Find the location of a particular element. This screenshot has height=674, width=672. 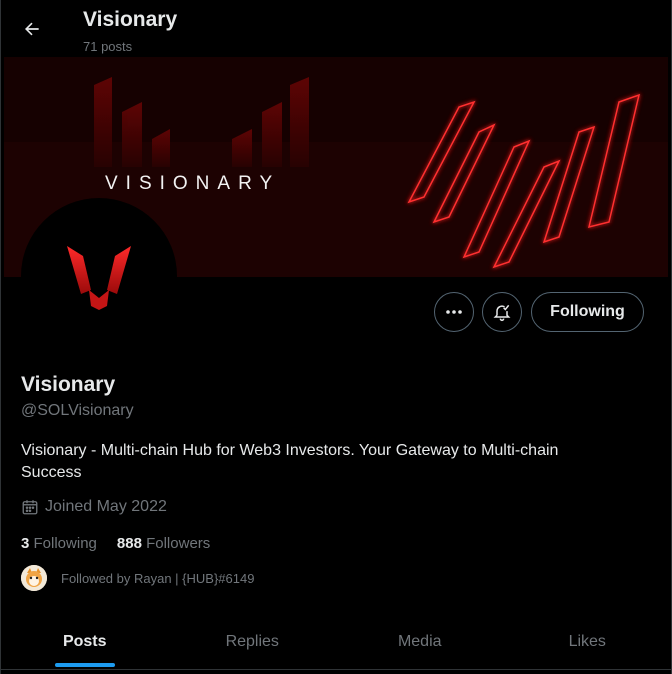

join-date: Joined May 2022 is located at coordinates (94, 507).